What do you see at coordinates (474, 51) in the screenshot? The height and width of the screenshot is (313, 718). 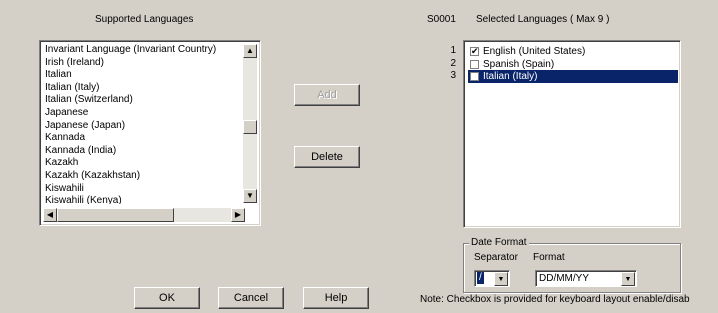 I see `enable-keyboard-checkbox: ✔` at bounding box center [474, 51].